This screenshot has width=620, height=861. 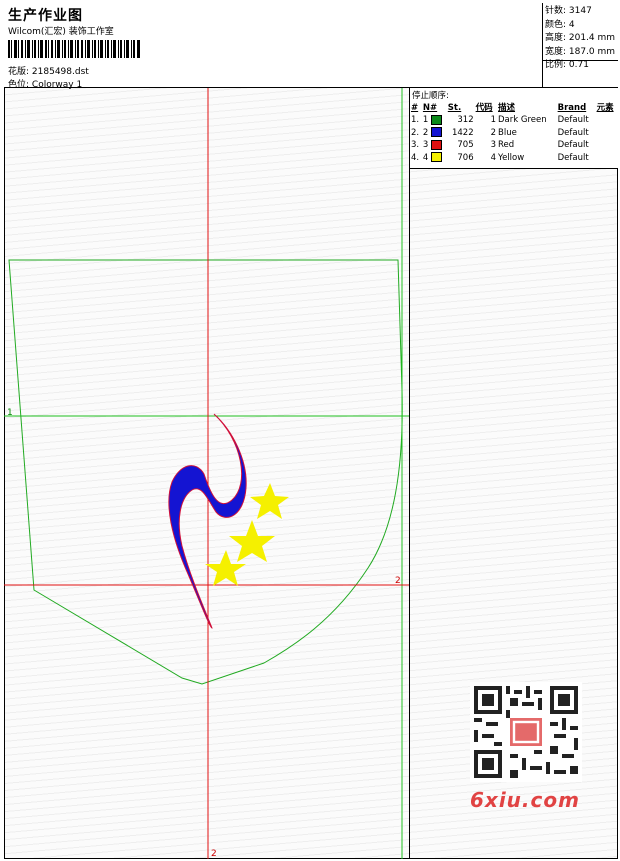 I want to click on stats-divider, so click(x=580, y=60).